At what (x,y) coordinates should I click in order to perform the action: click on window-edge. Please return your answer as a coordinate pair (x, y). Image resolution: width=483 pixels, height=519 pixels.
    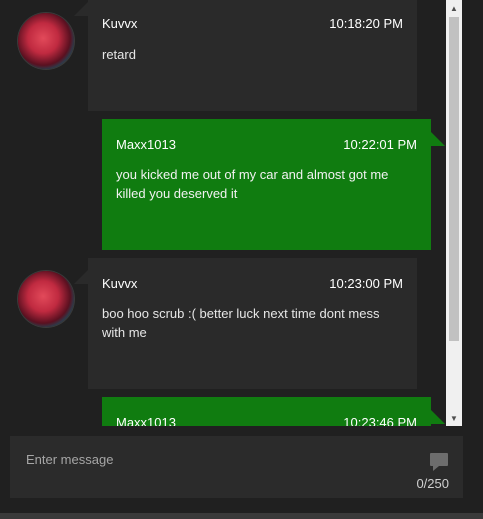
    Looking at the image, I should click on (472, 259).